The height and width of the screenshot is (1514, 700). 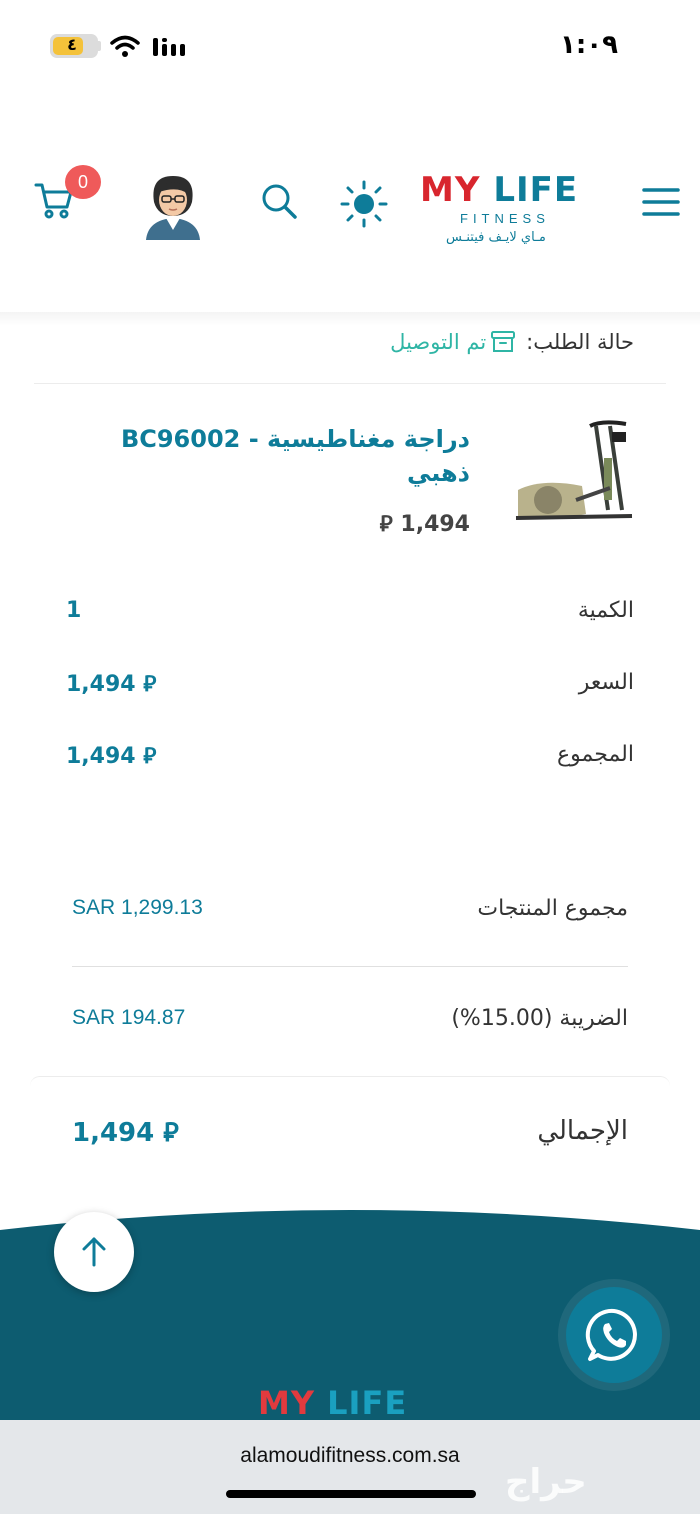 I want to click on watermark: حراج, so click(x=546, y=1482).